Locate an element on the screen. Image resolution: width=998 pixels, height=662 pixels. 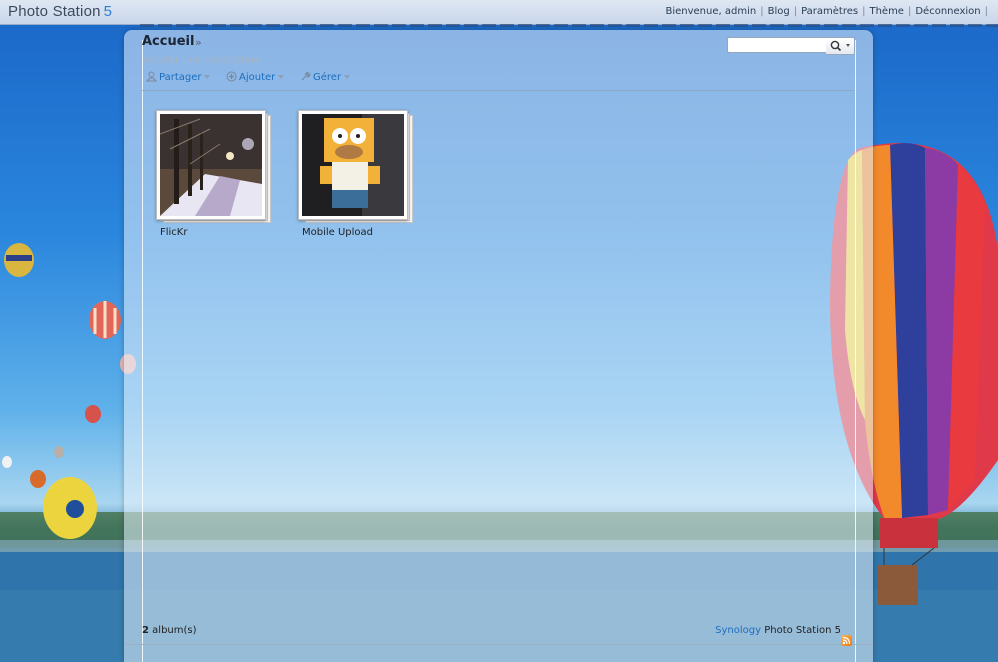
add-label: Ajouter is located at coordinates (257, 77).